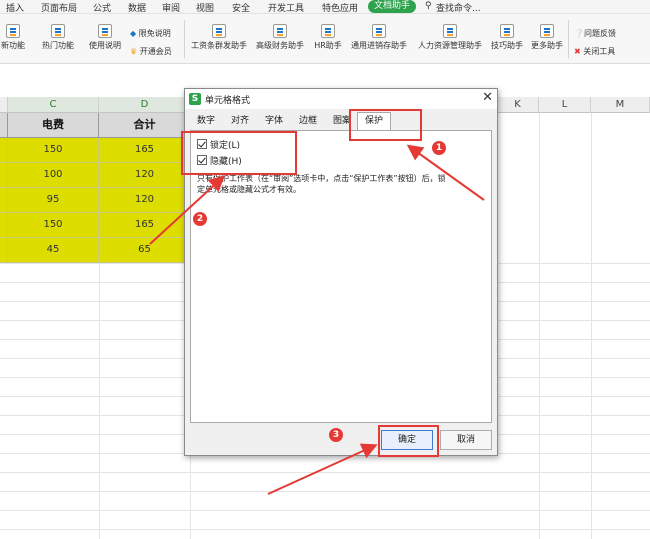 This screenshot has height=539, width=650. What do you see at coordinates (336, 435) in the screenshot?
I see `step-badge-3: 3` at bounding box center [336, 435].